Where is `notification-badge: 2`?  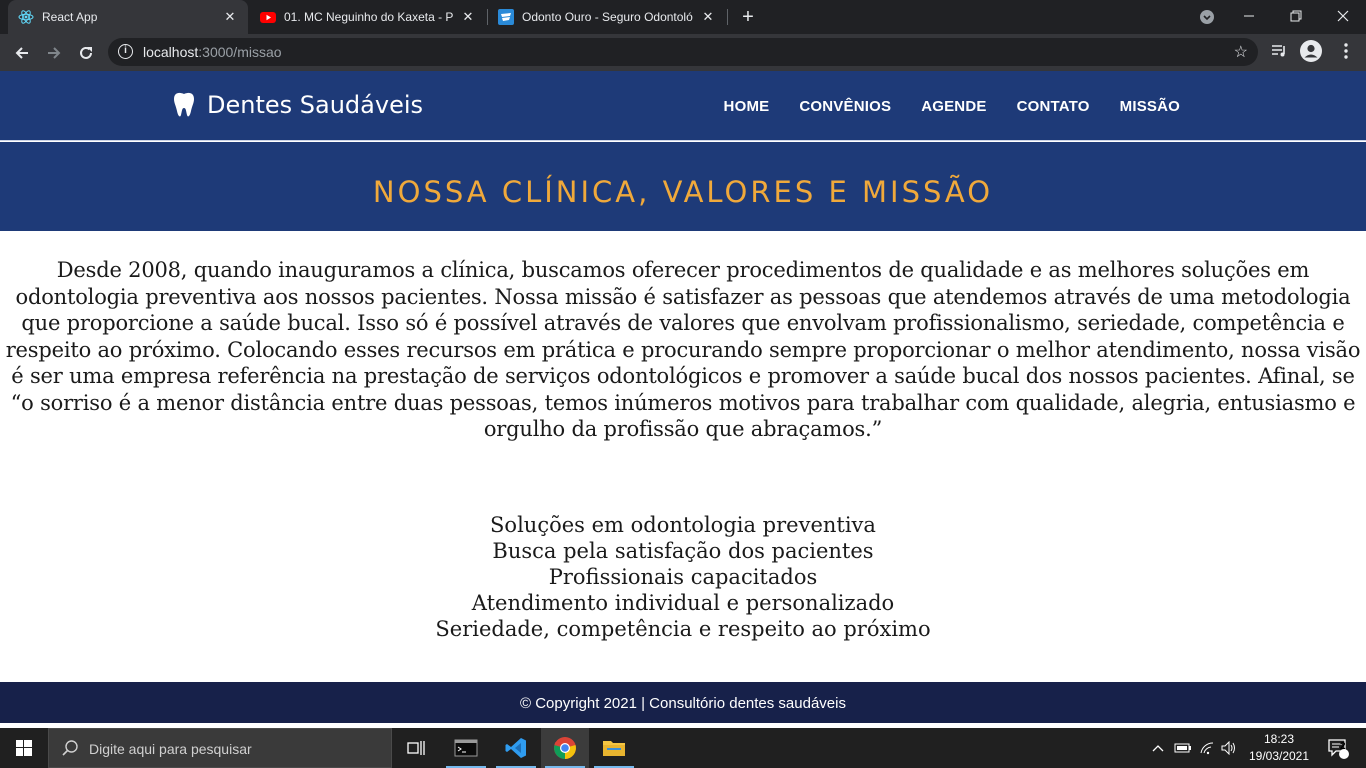
notification-badge: 2 is located at coordinates (1343, 746).